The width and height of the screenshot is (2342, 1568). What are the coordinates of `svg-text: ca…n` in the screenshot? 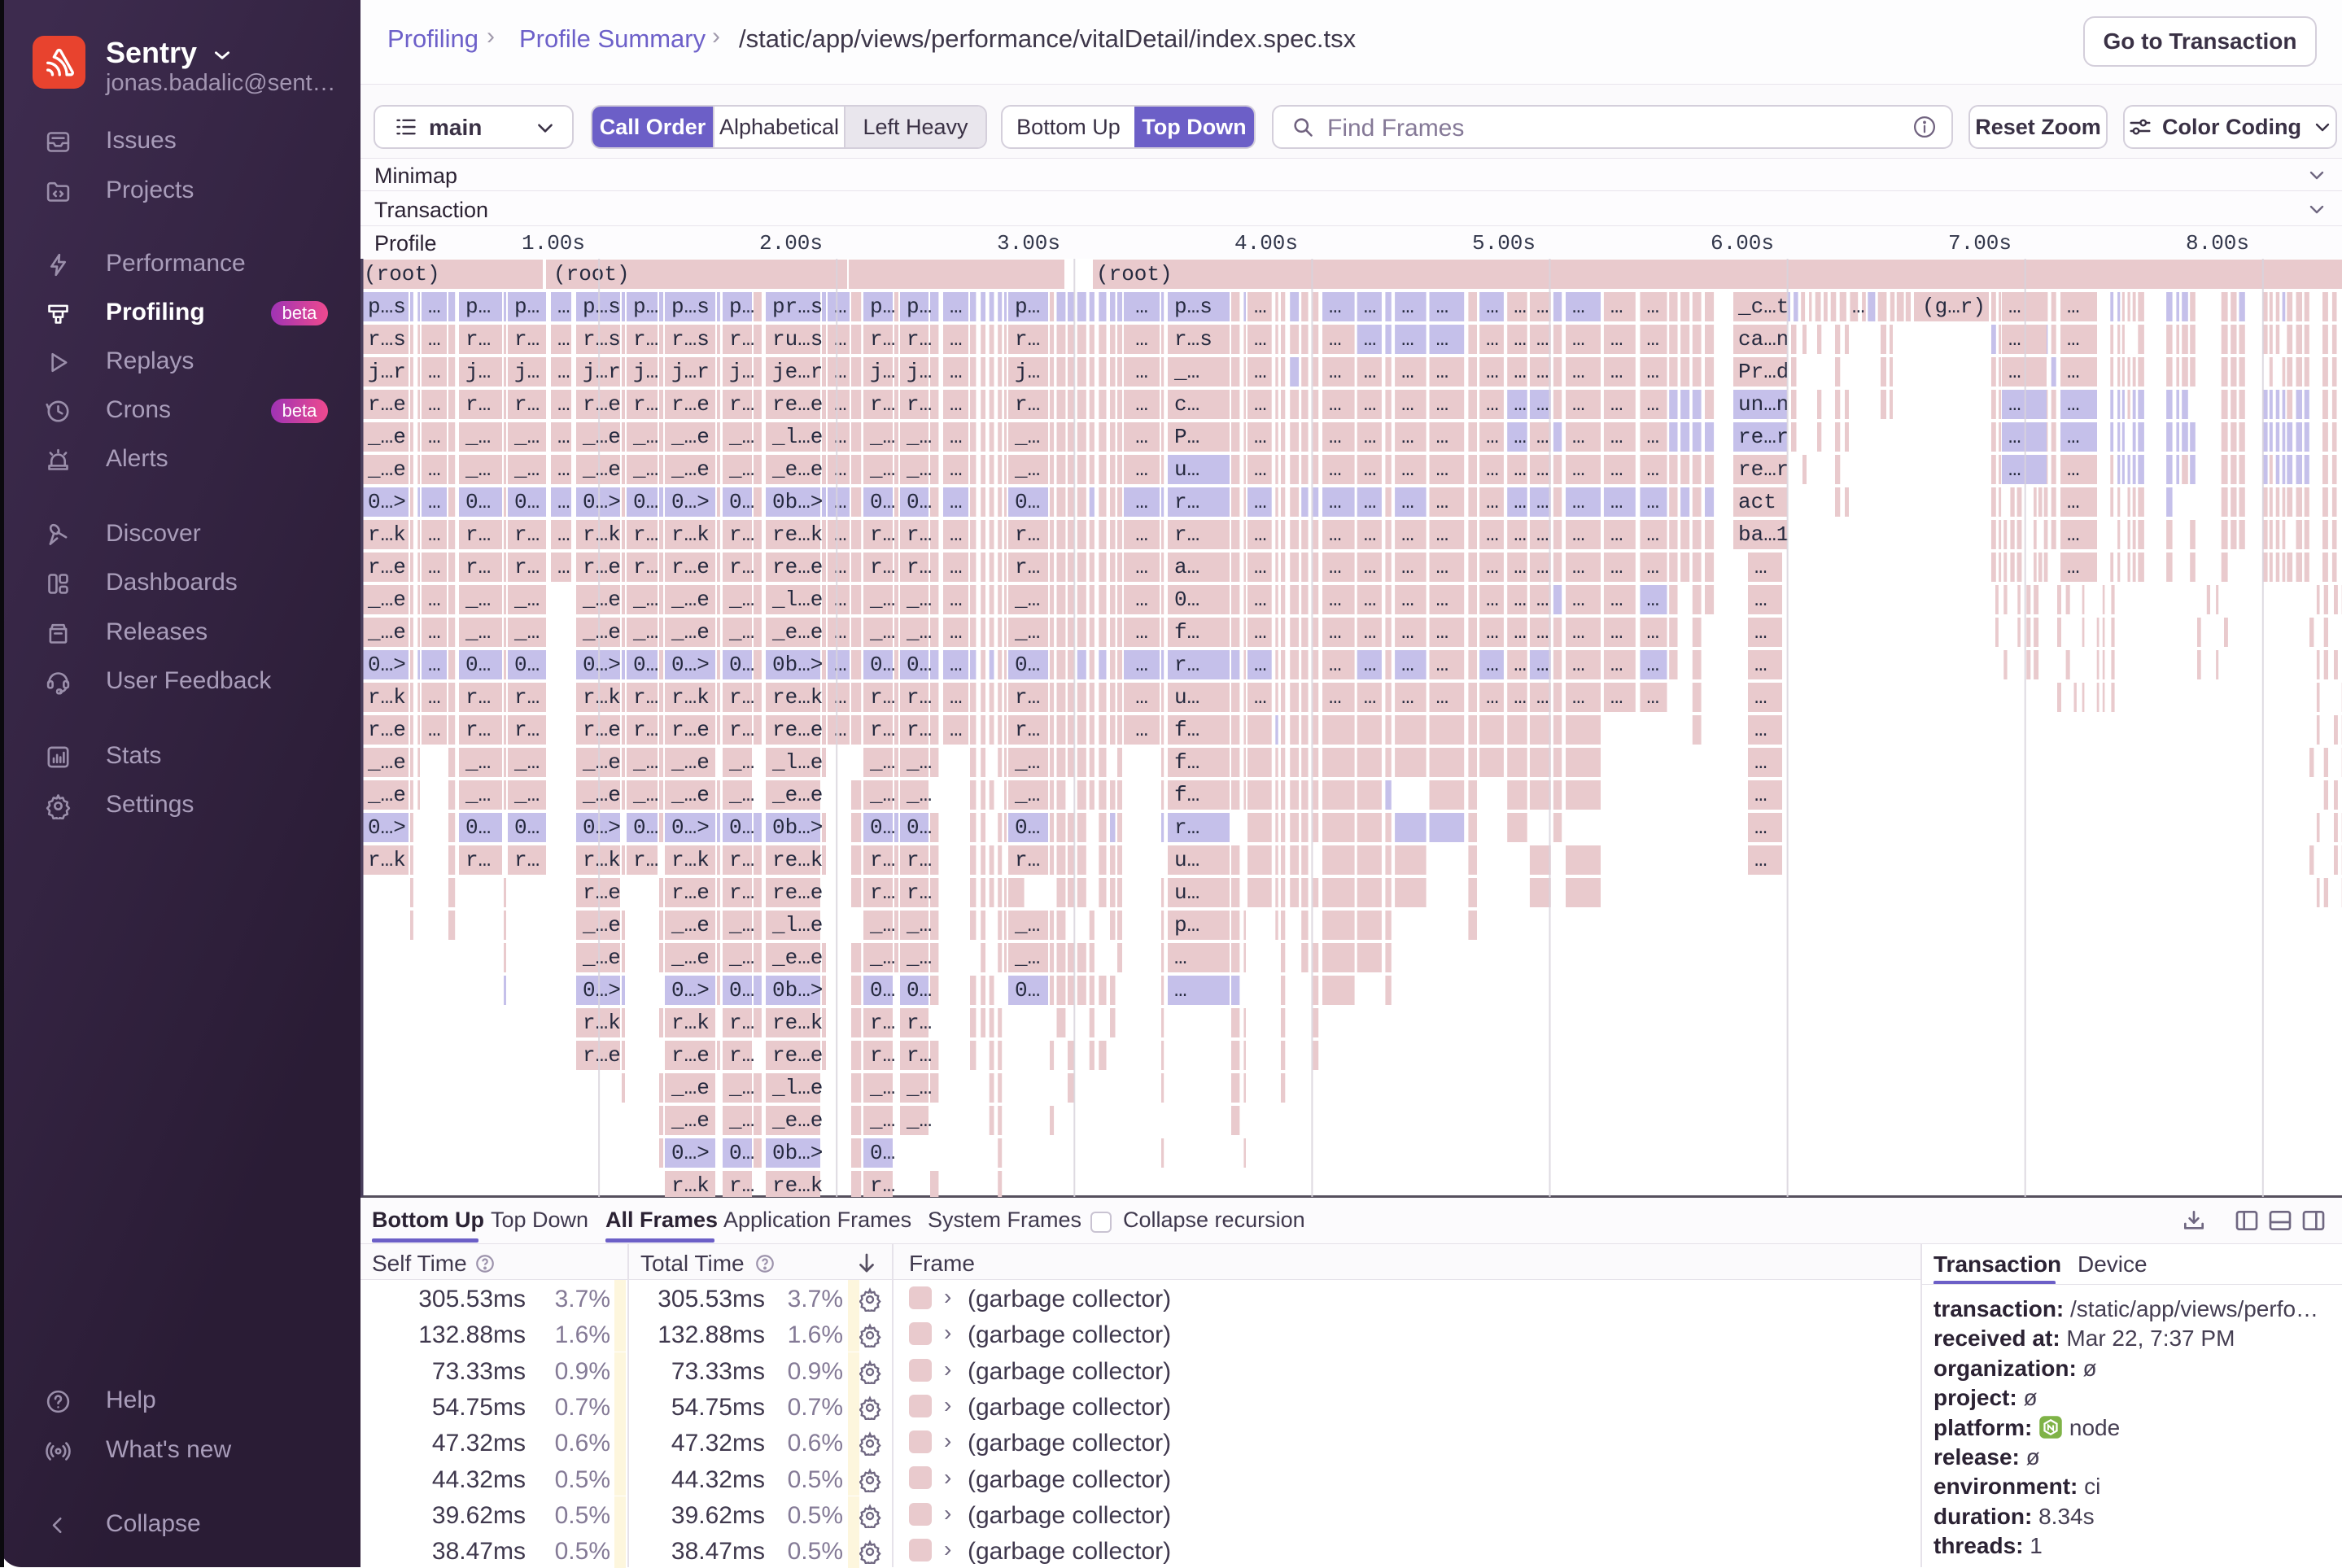 It's located at (1763, 339).